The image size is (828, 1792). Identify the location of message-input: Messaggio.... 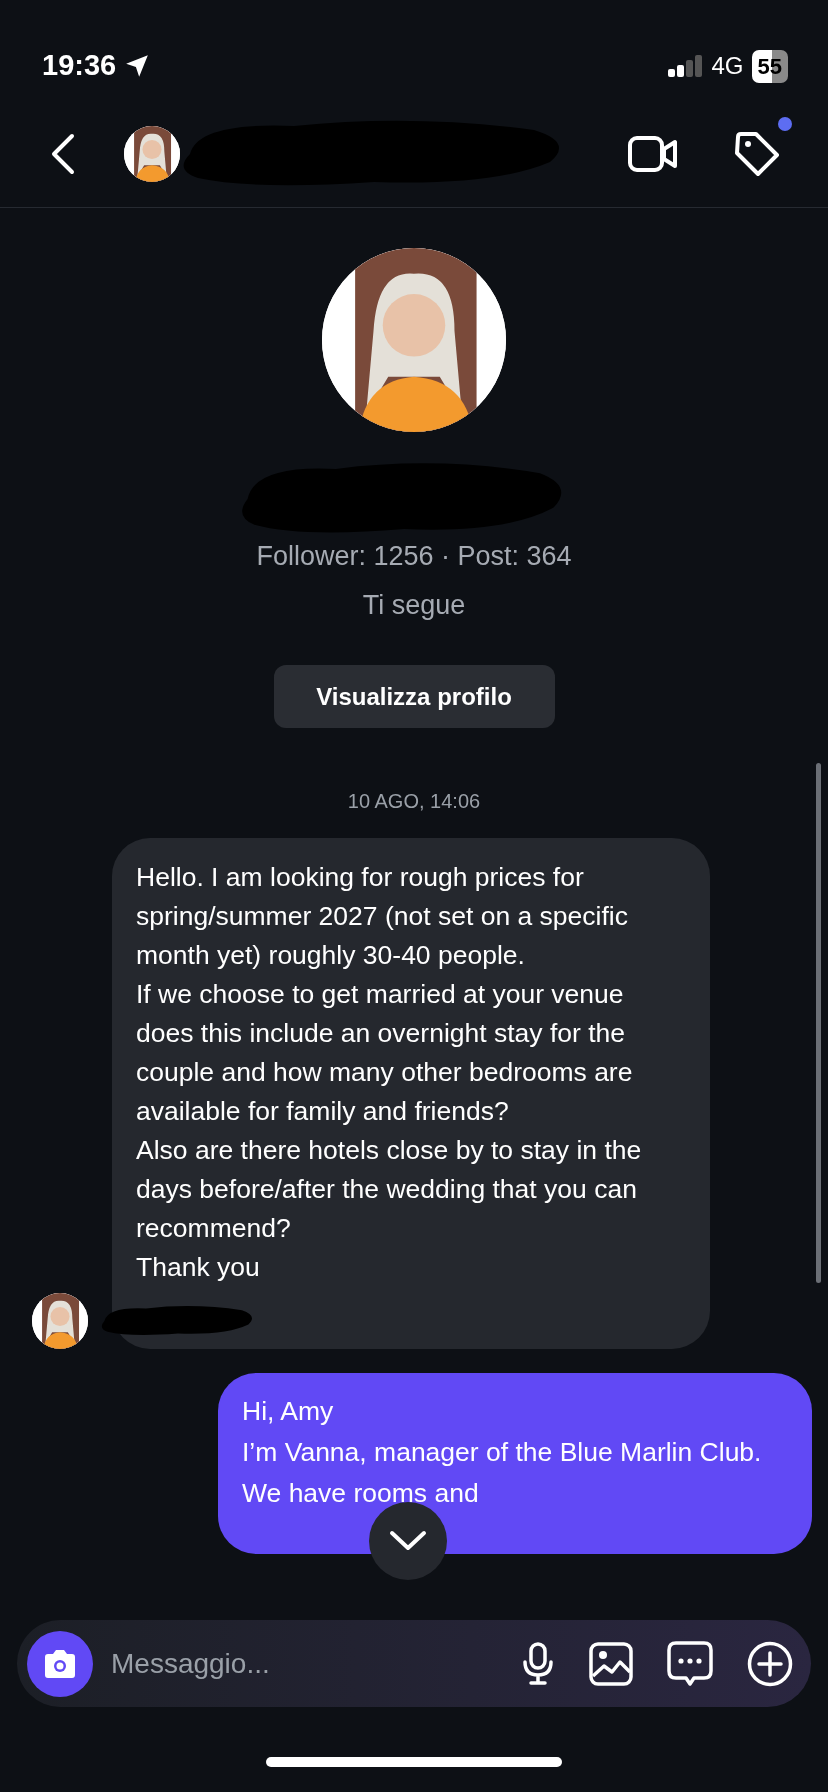
(289, 1663).